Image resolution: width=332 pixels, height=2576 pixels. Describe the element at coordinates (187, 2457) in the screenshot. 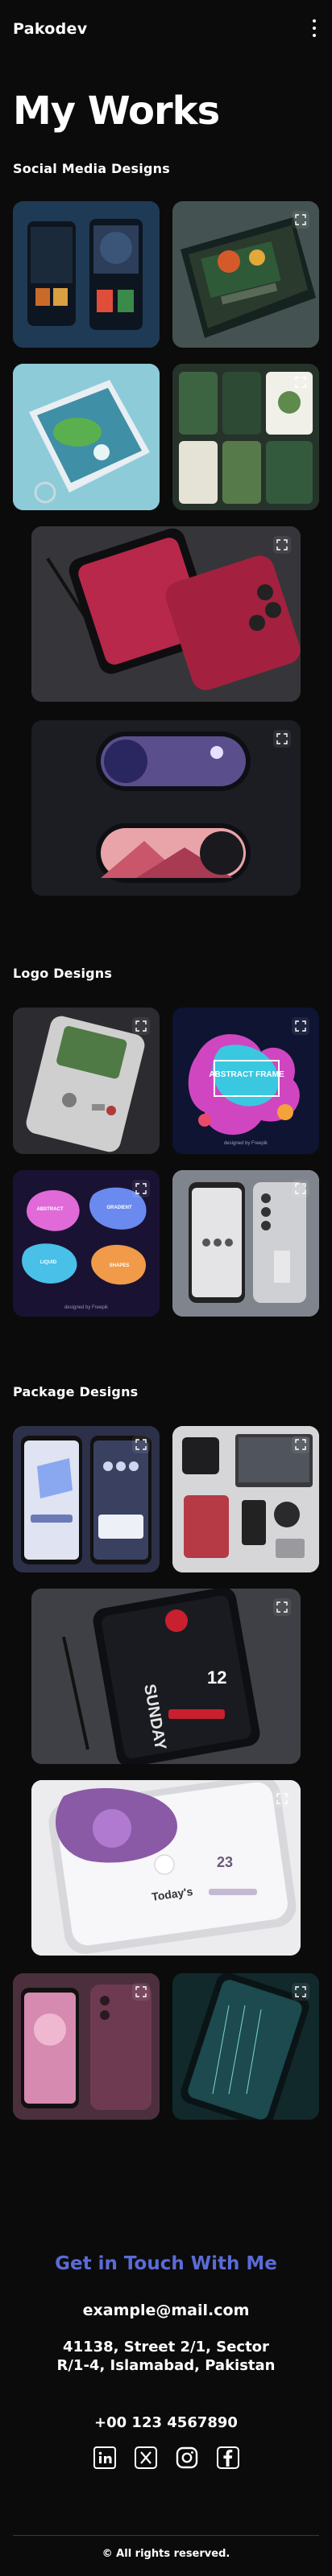

I see `instagram-icon` at that location.